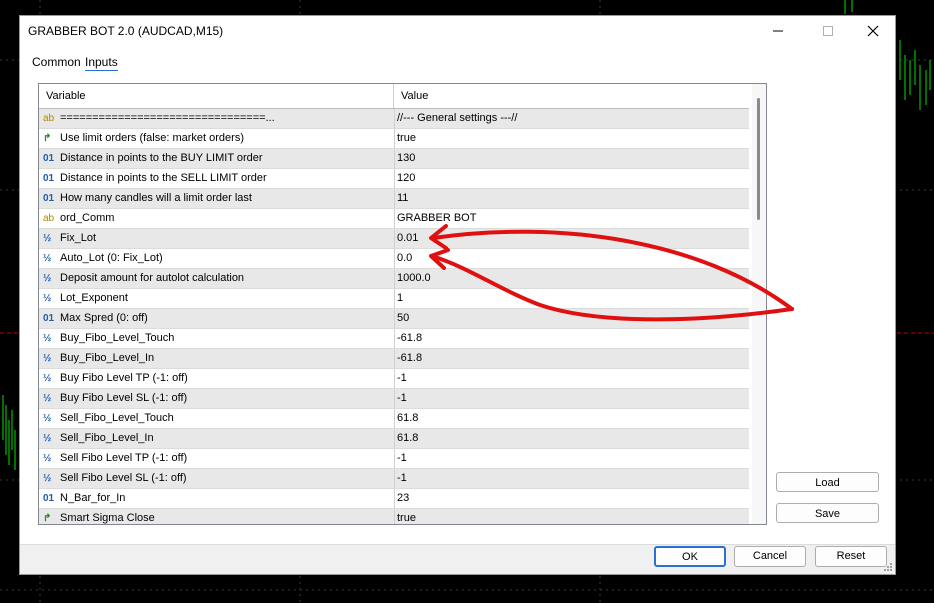 The image size is (934, 603). I want to click on table-row: ½ Sell_Fibo_Level_Touch 61.8, so click(394, 419).